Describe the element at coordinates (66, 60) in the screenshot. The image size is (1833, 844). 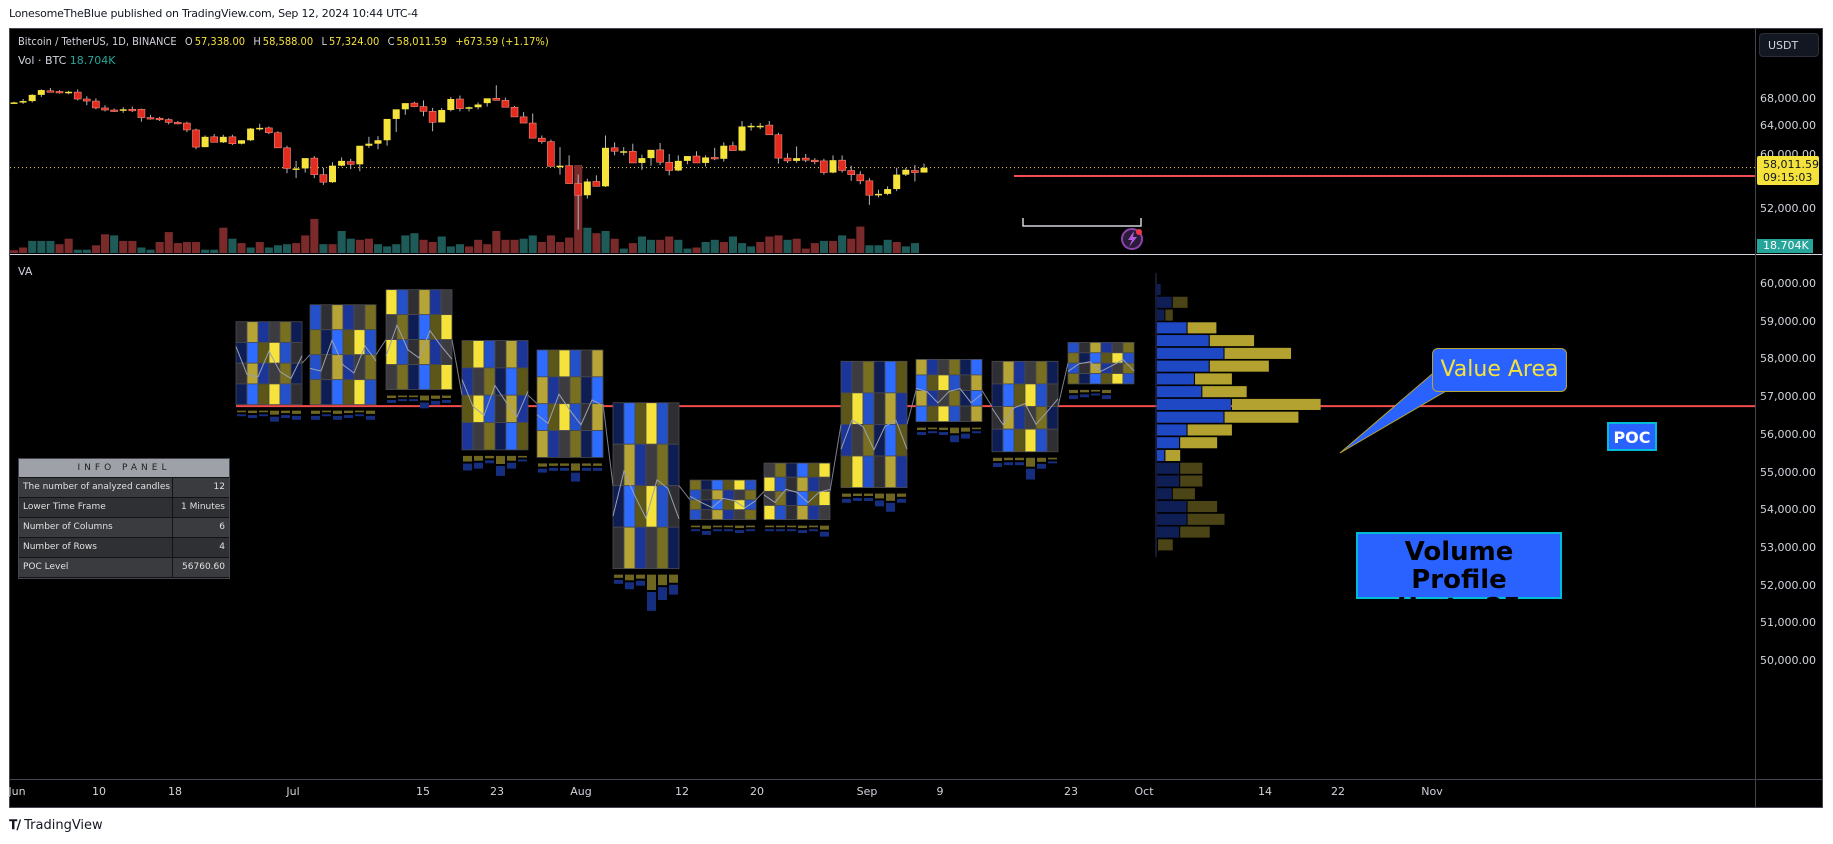
I see `volume-legend: Vol · BTC 18.704K` at that location.